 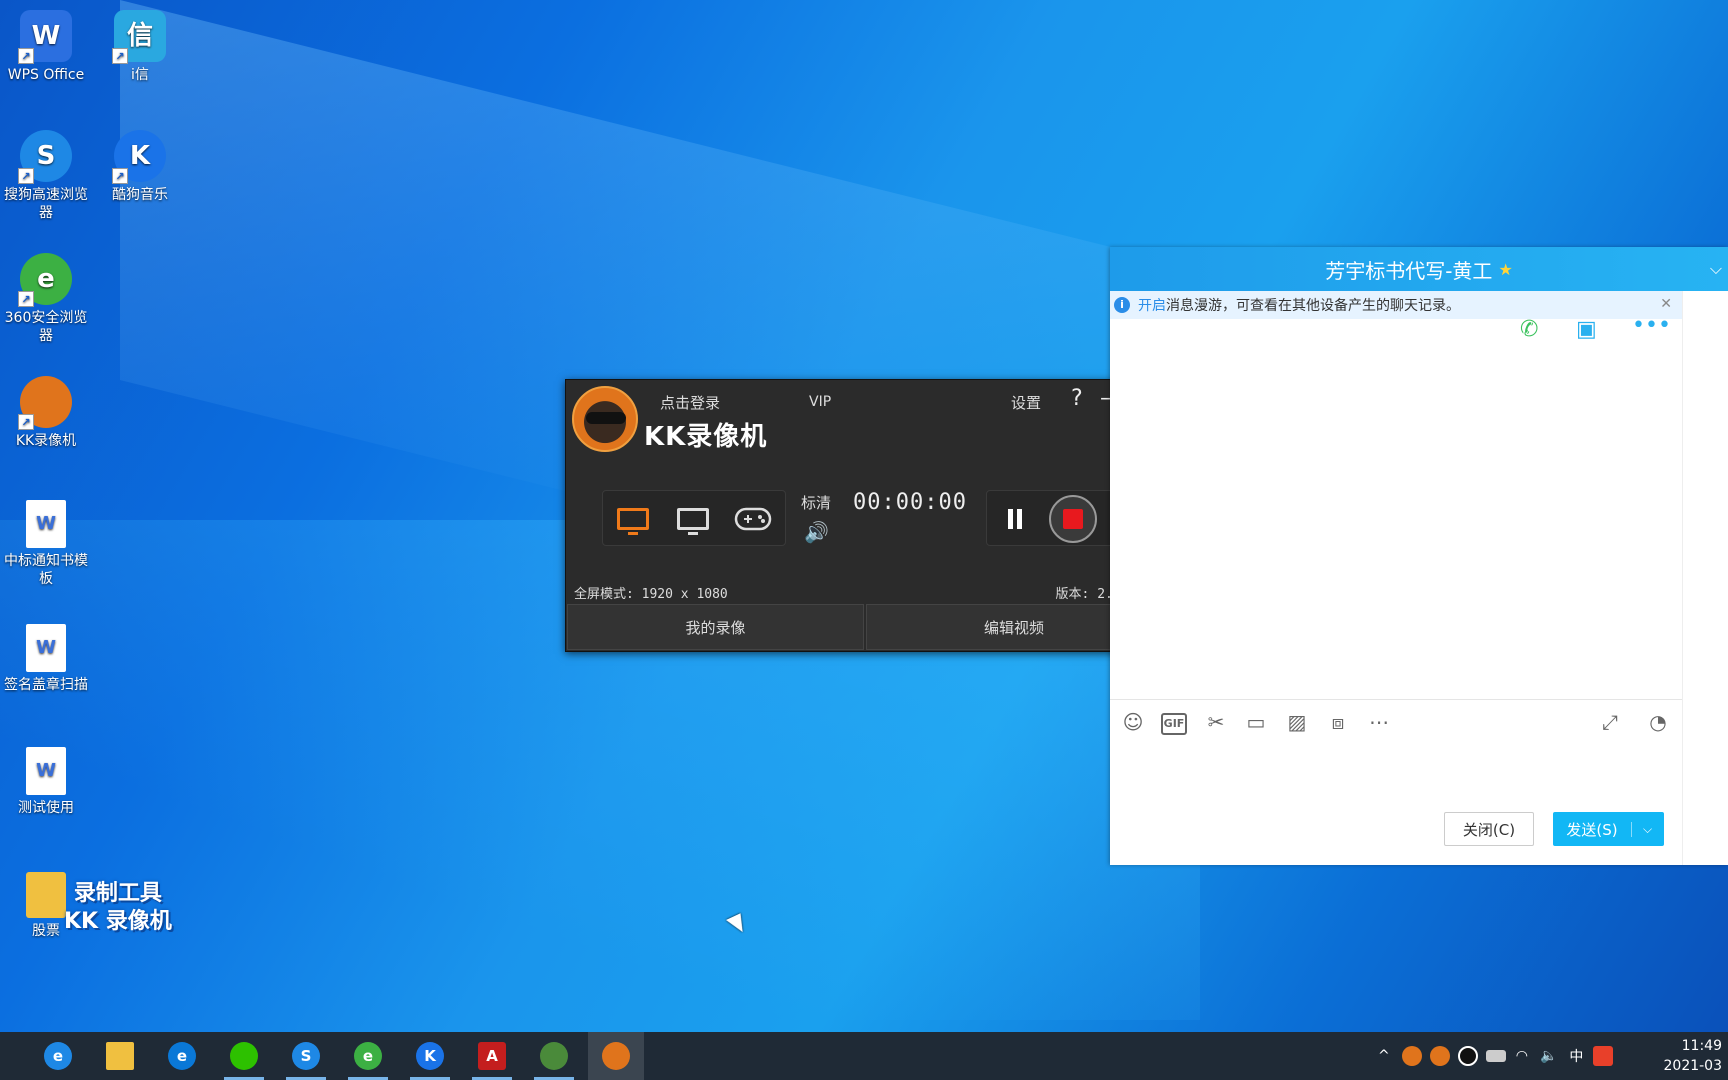 I want to click on region-mode-button, so click(x=693, y=519).